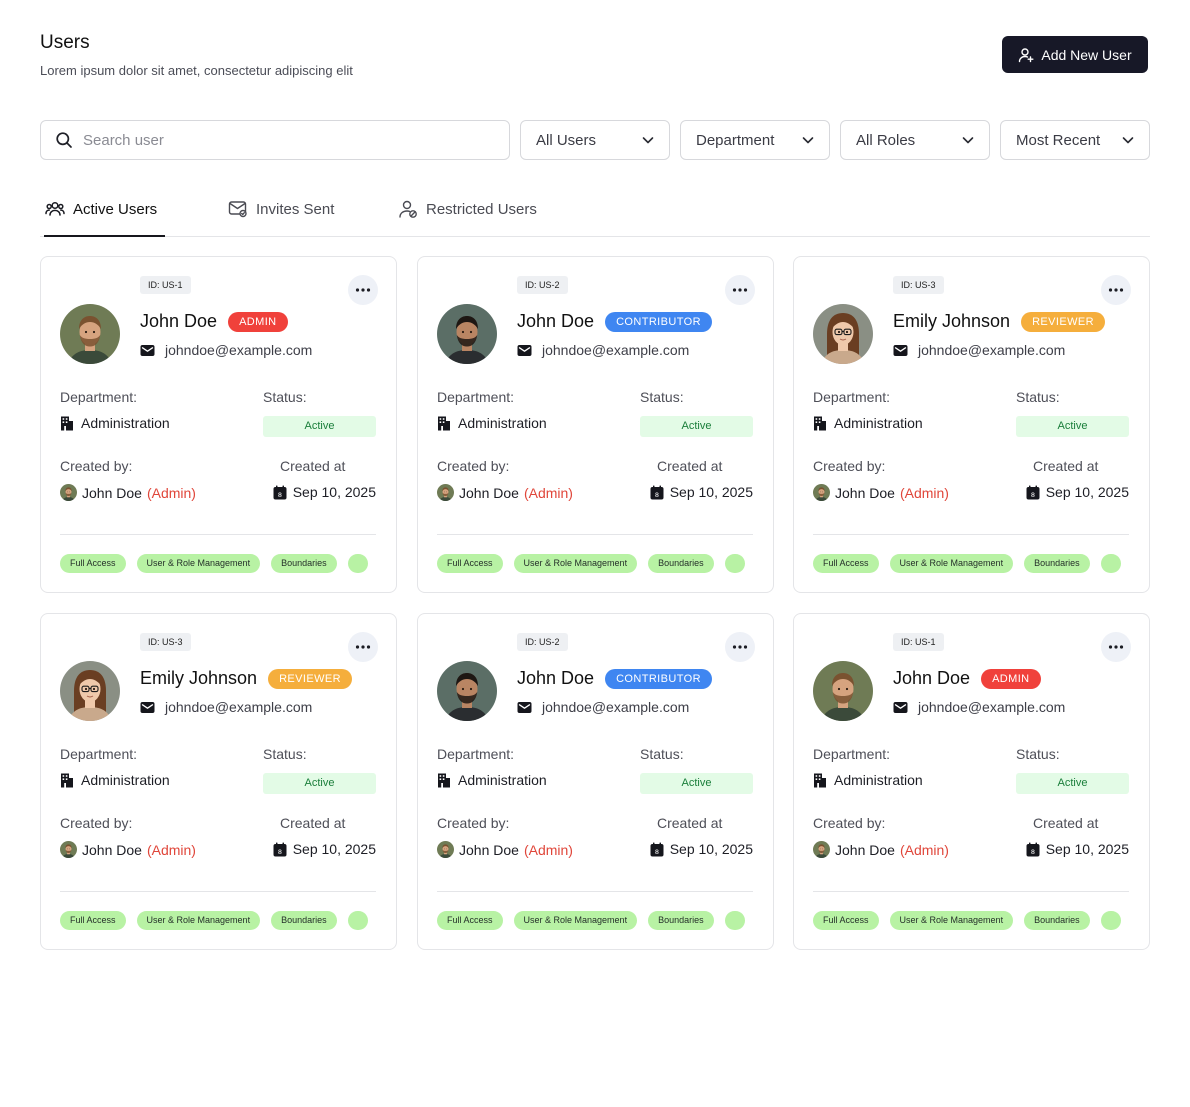 The width and height of the screenshot is (1190, 1107). I want to click on name-row: John Doe ADMIN, so click(214, 321).